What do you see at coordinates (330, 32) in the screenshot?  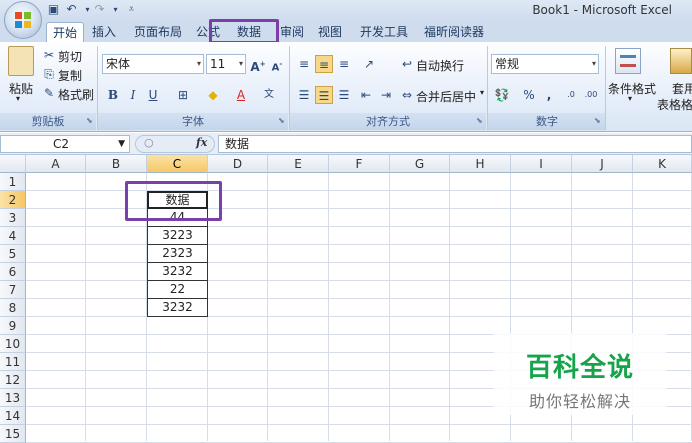 I see `tab-view: 视图` at bounding box center [330, 32].